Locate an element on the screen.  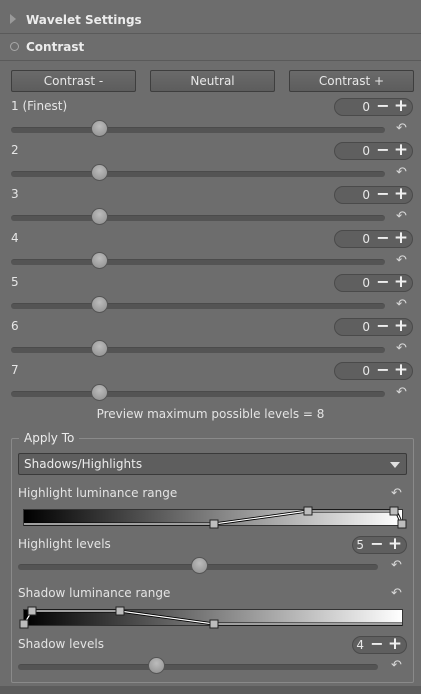
wavelet-settings-title: Wavelet Settings is located at coordinates (84, 20).